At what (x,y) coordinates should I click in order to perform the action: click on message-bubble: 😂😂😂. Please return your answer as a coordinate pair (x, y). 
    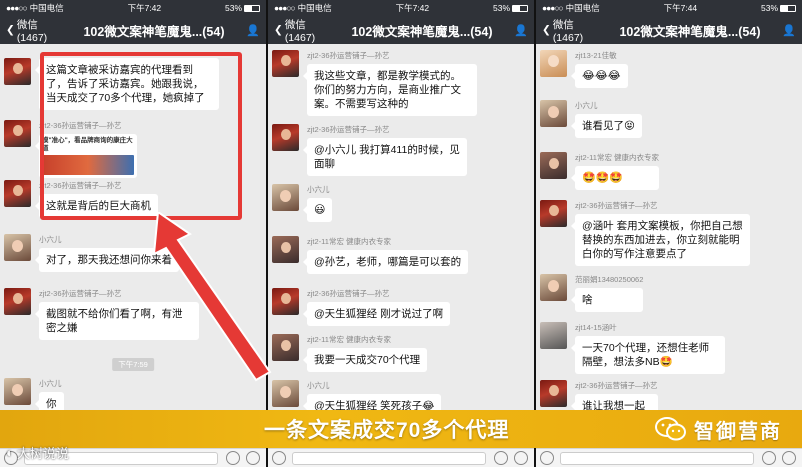
    Looking at the image, I should click on (599, 76).